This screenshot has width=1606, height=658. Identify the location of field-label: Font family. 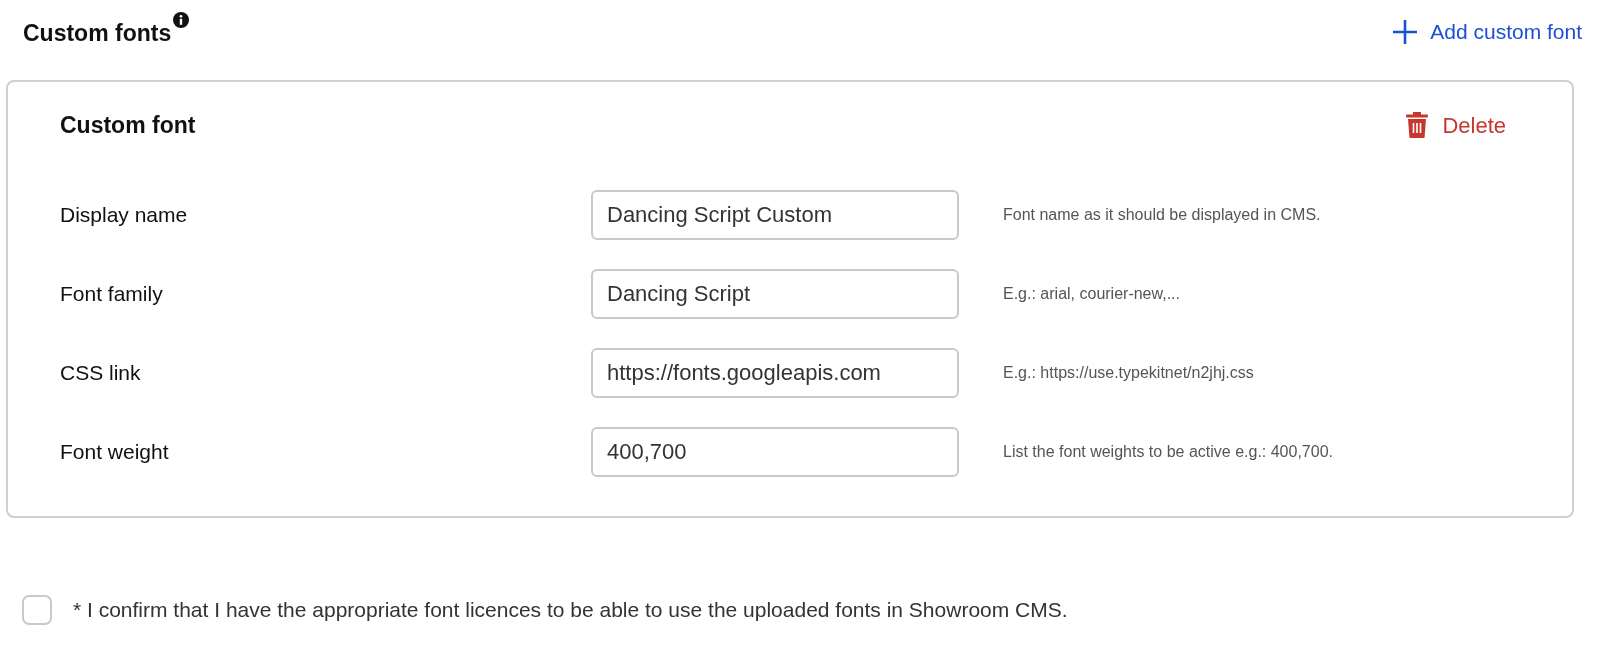
(112, 294).